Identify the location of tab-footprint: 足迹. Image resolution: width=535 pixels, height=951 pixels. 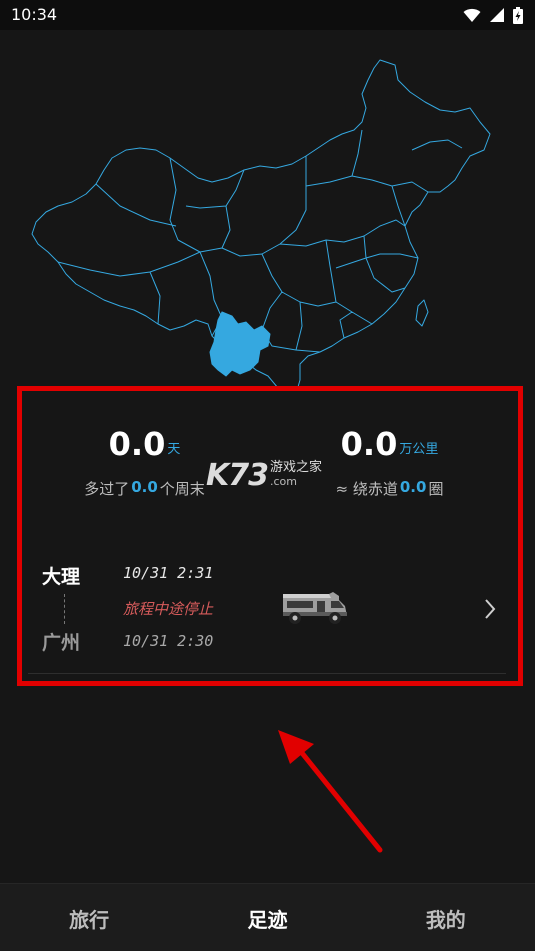
(267, 917).